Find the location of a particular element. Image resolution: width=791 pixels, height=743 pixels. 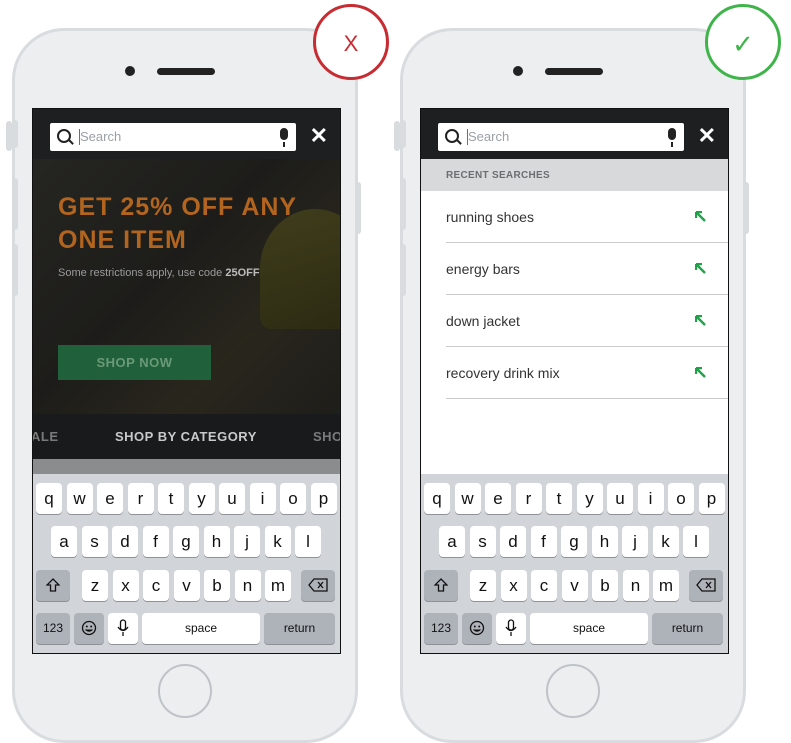

recent-search-item: energy bars is located at coordinates (587, 269).